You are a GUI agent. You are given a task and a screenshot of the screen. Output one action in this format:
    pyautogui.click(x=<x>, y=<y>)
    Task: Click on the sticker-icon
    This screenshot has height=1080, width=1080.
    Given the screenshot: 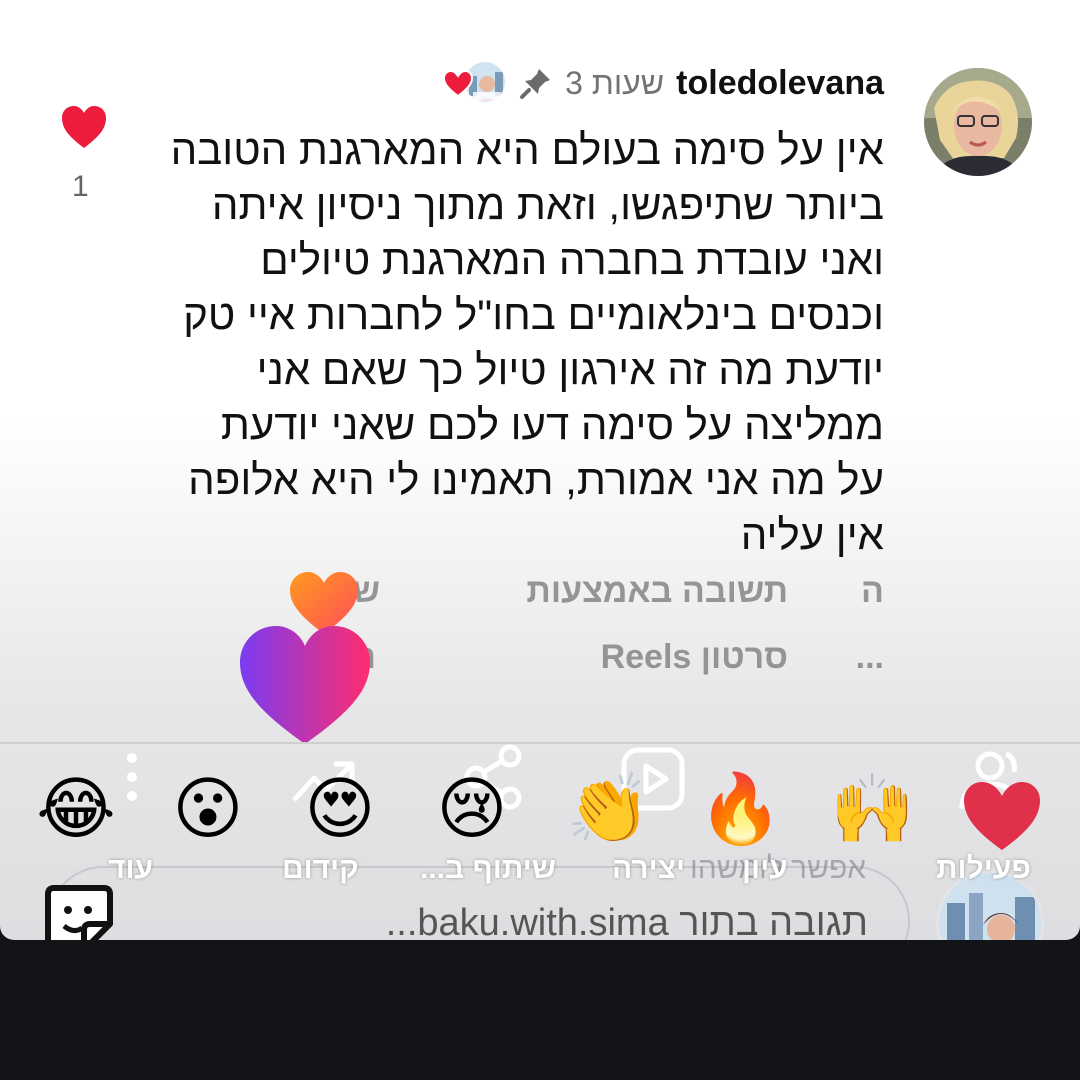 What is the action you would take?
    pyautogui.click(x=79, y=912)
    